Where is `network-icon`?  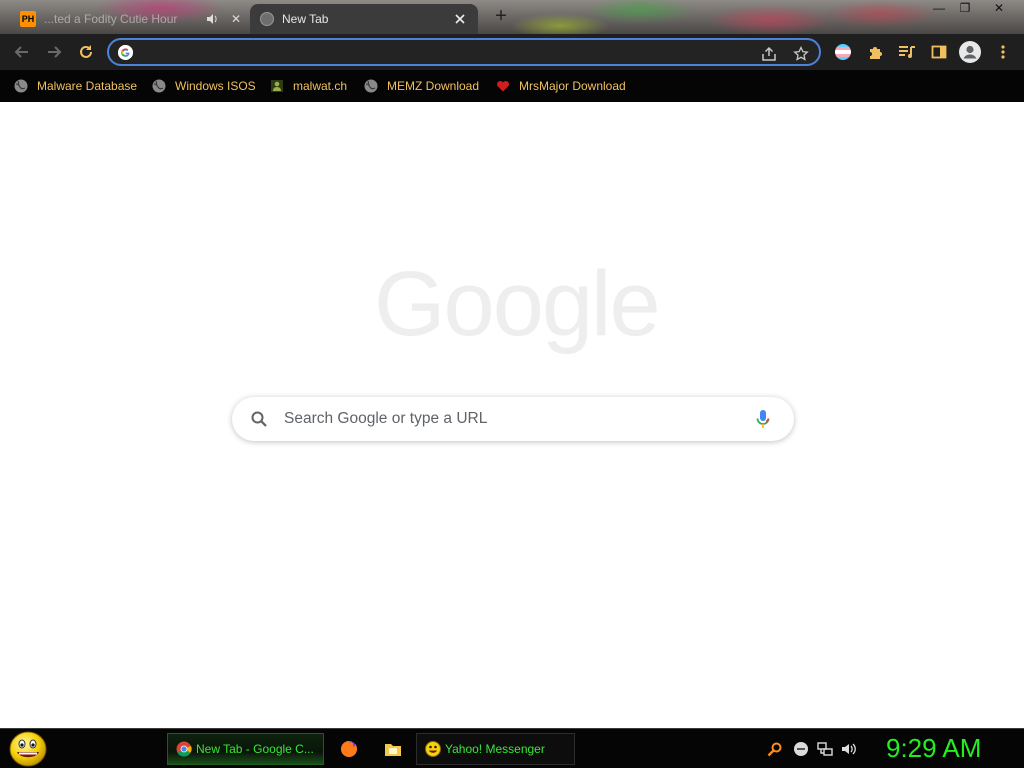 network-icon is located at coordinates (825, 749).